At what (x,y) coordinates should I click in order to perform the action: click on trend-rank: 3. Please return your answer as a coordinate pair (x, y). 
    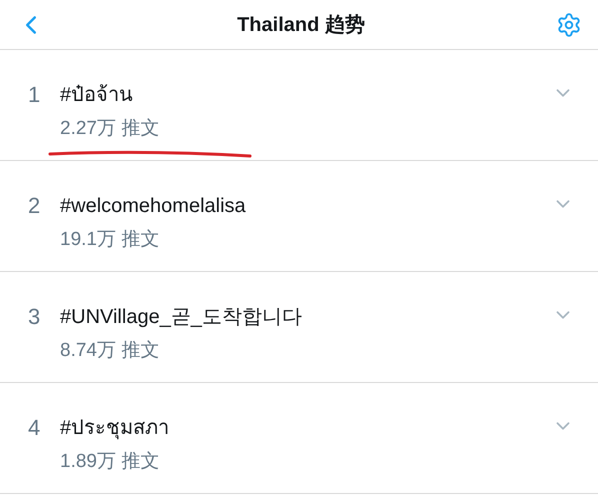
    Looking at the image, I should click on (35, 317).